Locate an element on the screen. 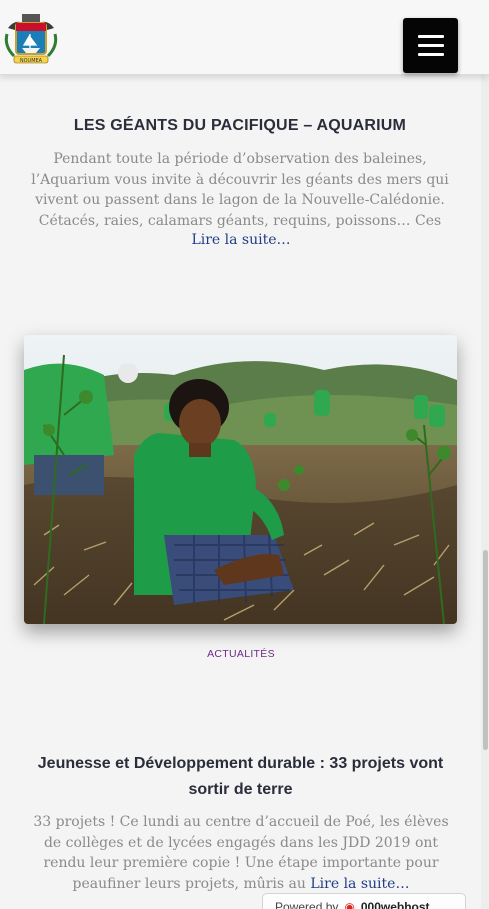 The width and height of the screenshot is (489, 909). page-scrollbar is located at coordinates (485, 454).